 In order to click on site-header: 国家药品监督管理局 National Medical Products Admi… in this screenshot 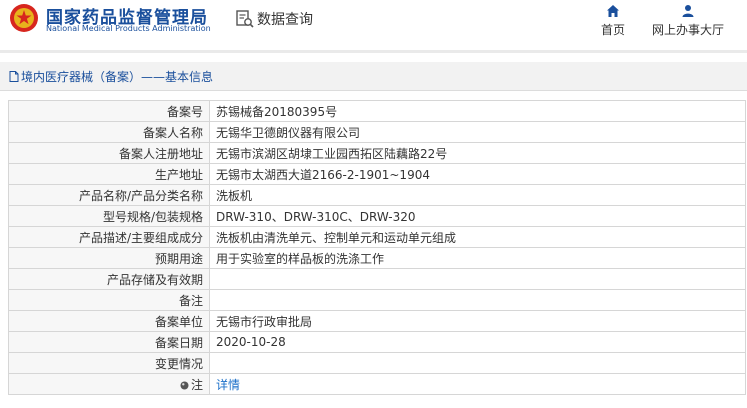, I will do `click(373, 25)`.